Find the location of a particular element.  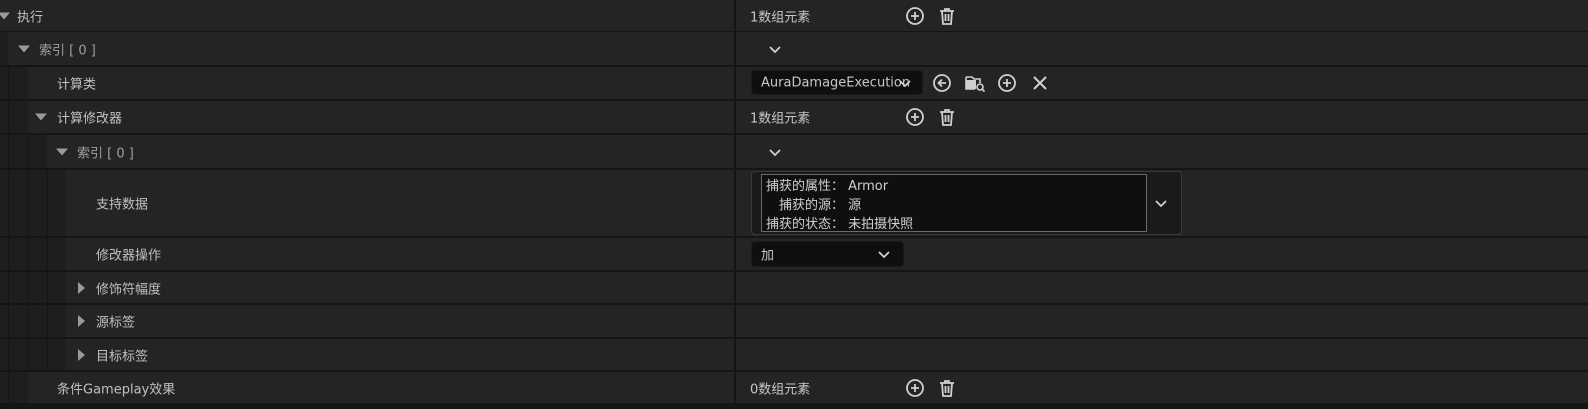

row-calculation-class: 计算类 AuraDamageExecution is located at coordinates (794, 83).